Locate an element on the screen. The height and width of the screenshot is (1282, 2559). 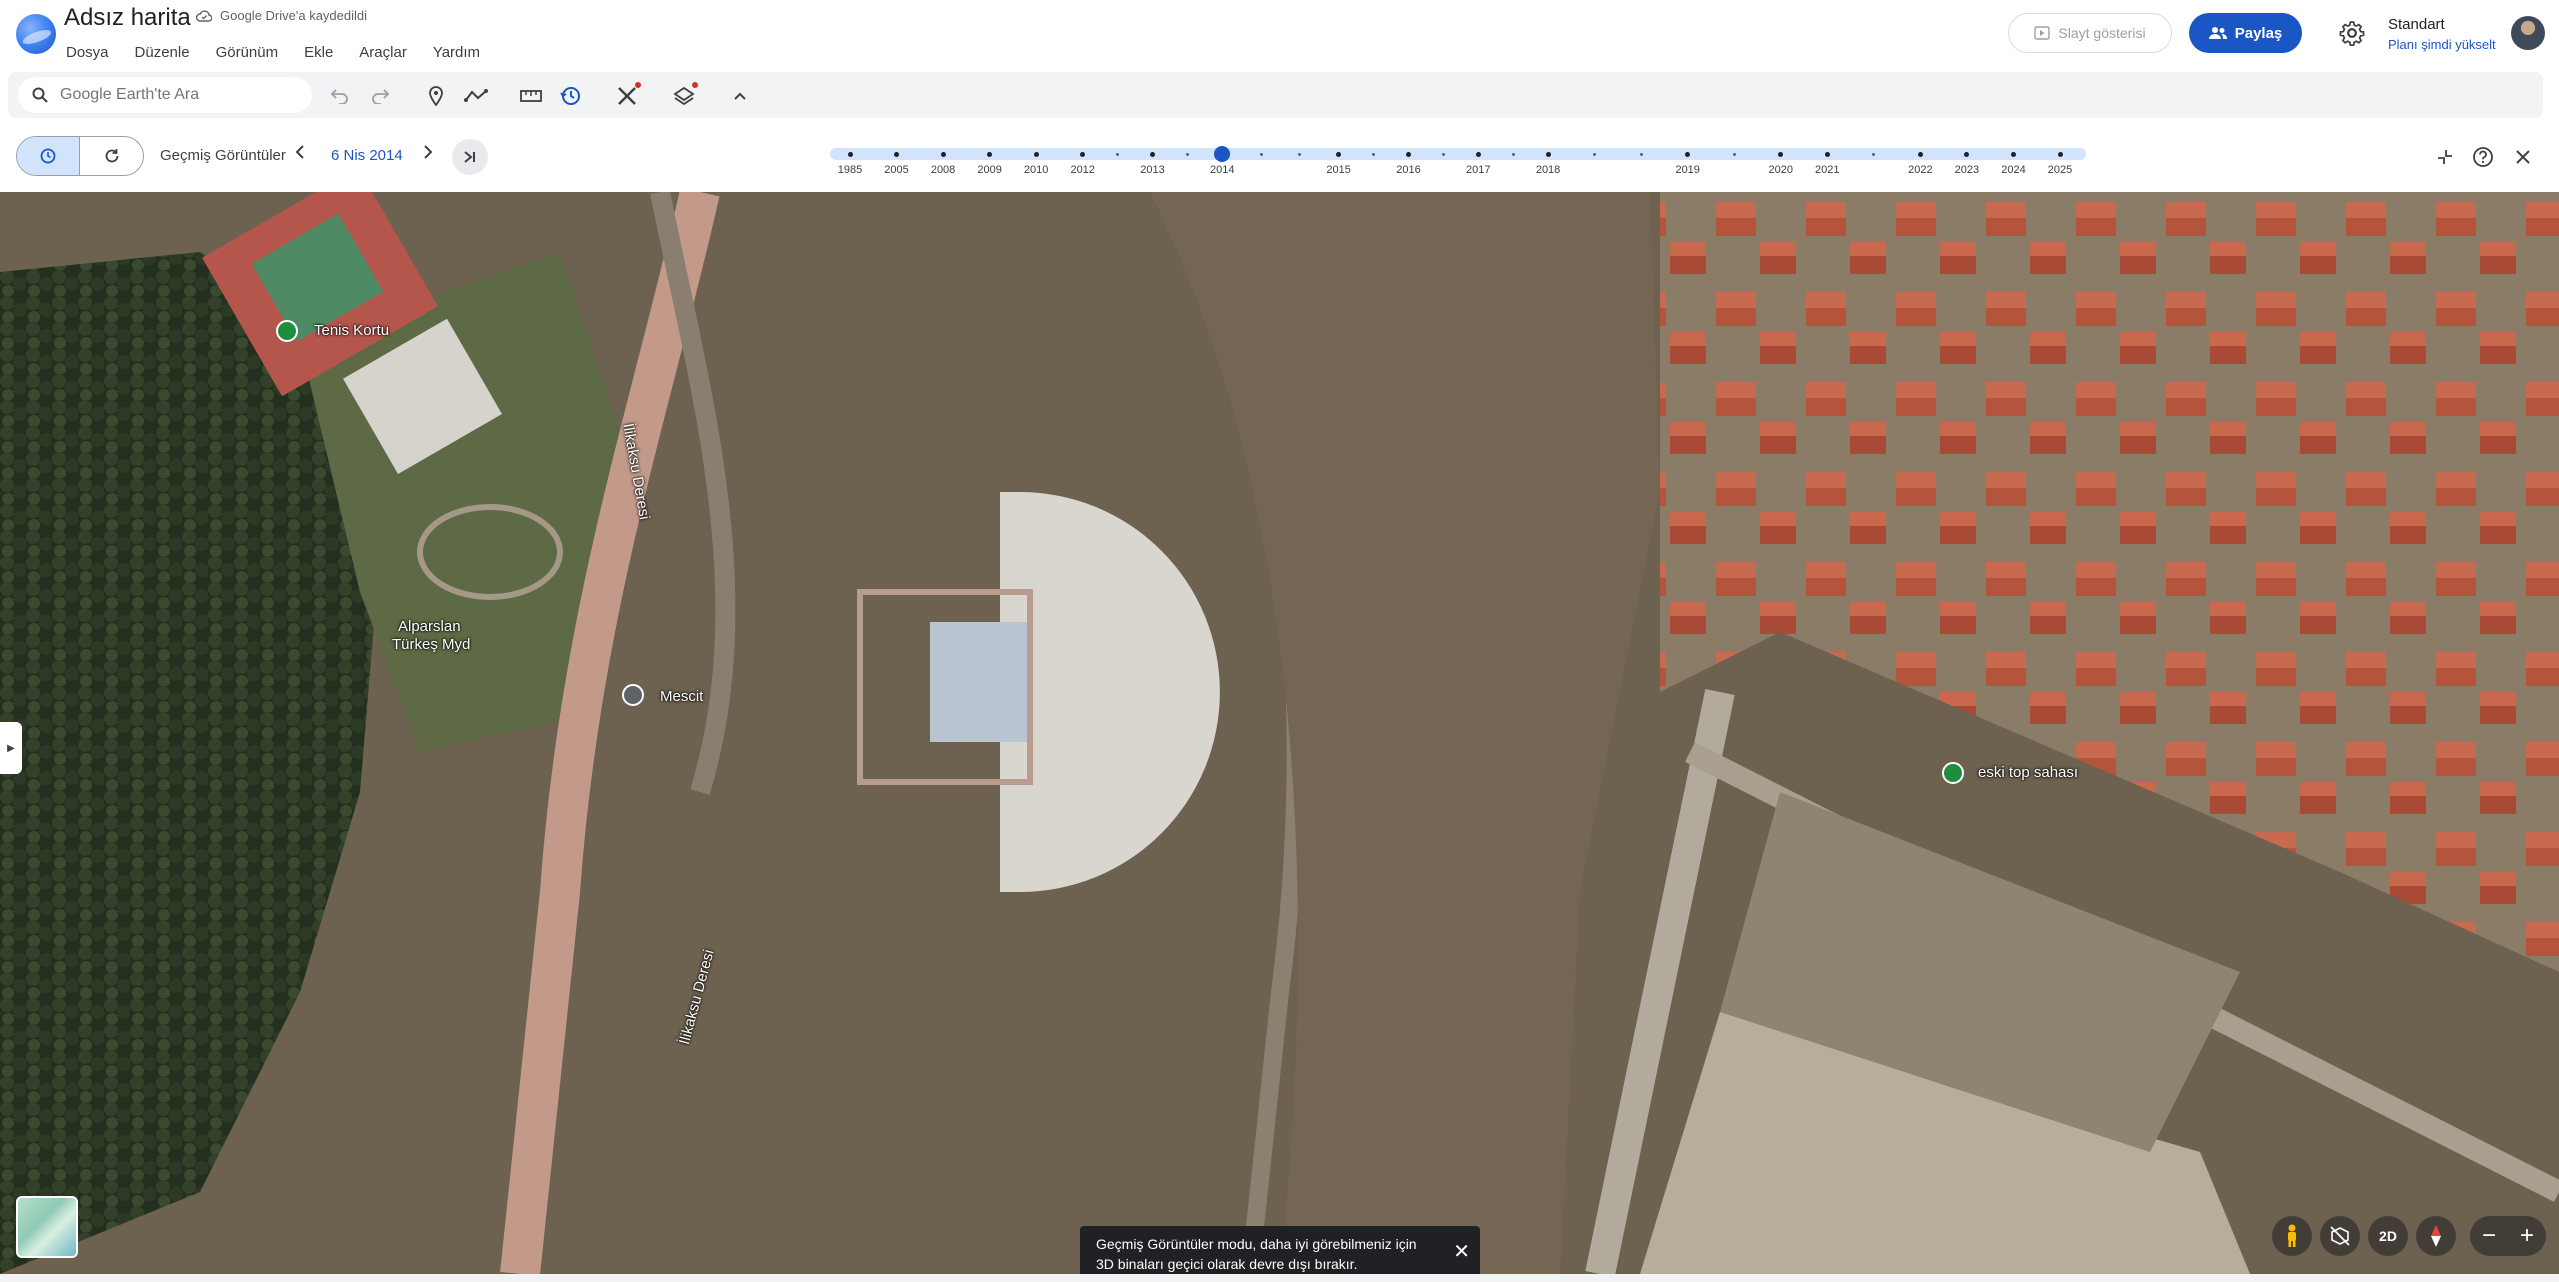
plan-name: Standart is located at coordinates (2416, 24).